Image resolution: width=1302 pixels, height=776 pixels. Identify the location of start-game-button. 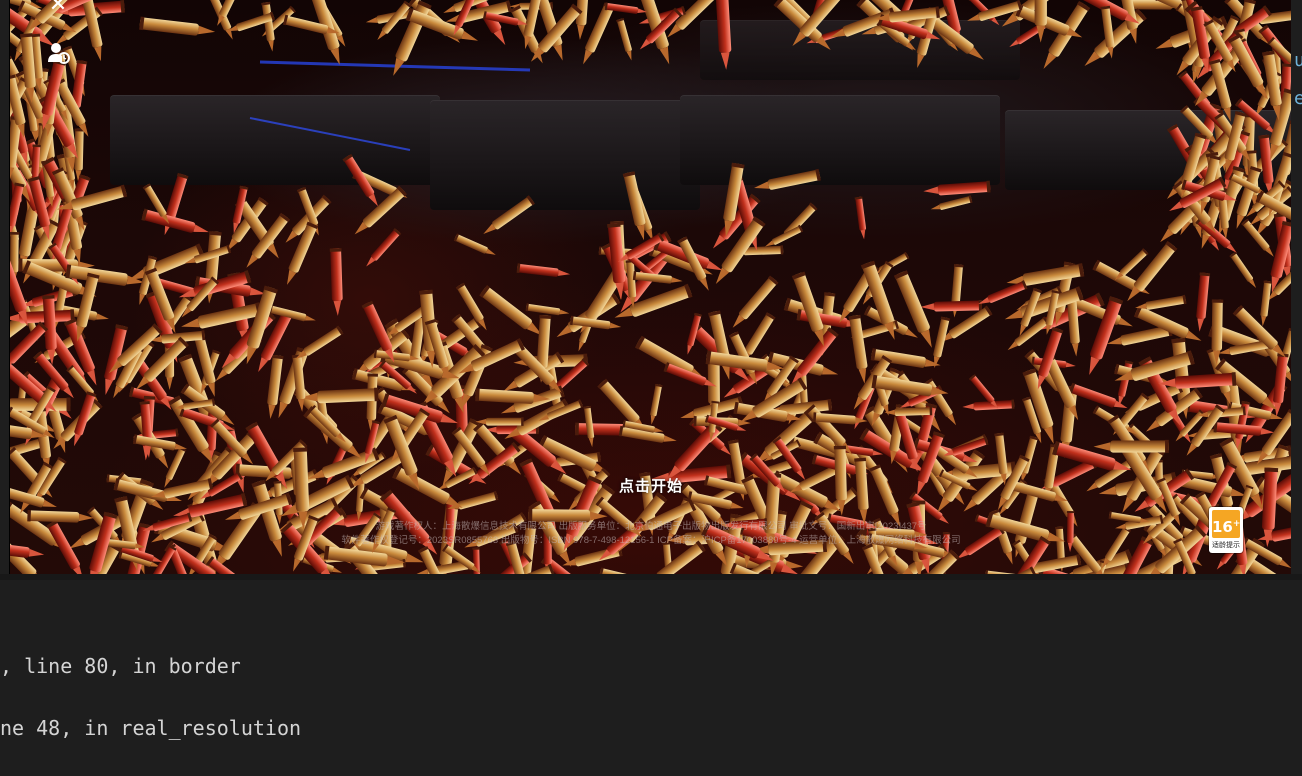
(660, 484).